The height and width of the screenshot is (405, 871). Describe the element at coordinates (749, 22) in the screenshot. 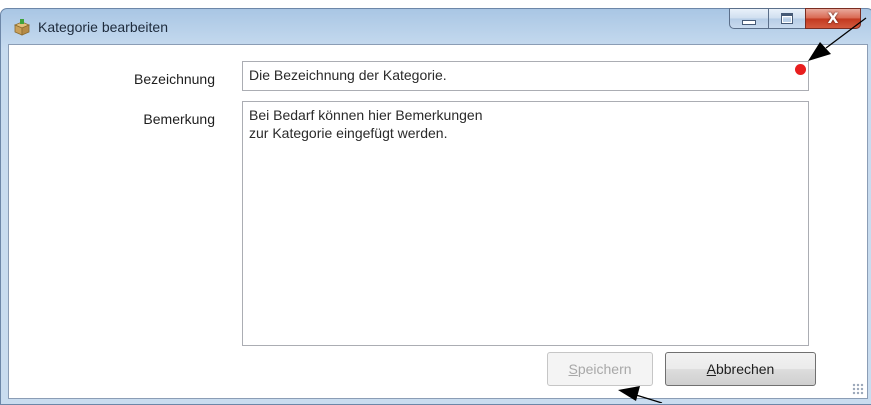

I see `minimize-icon` at that location.